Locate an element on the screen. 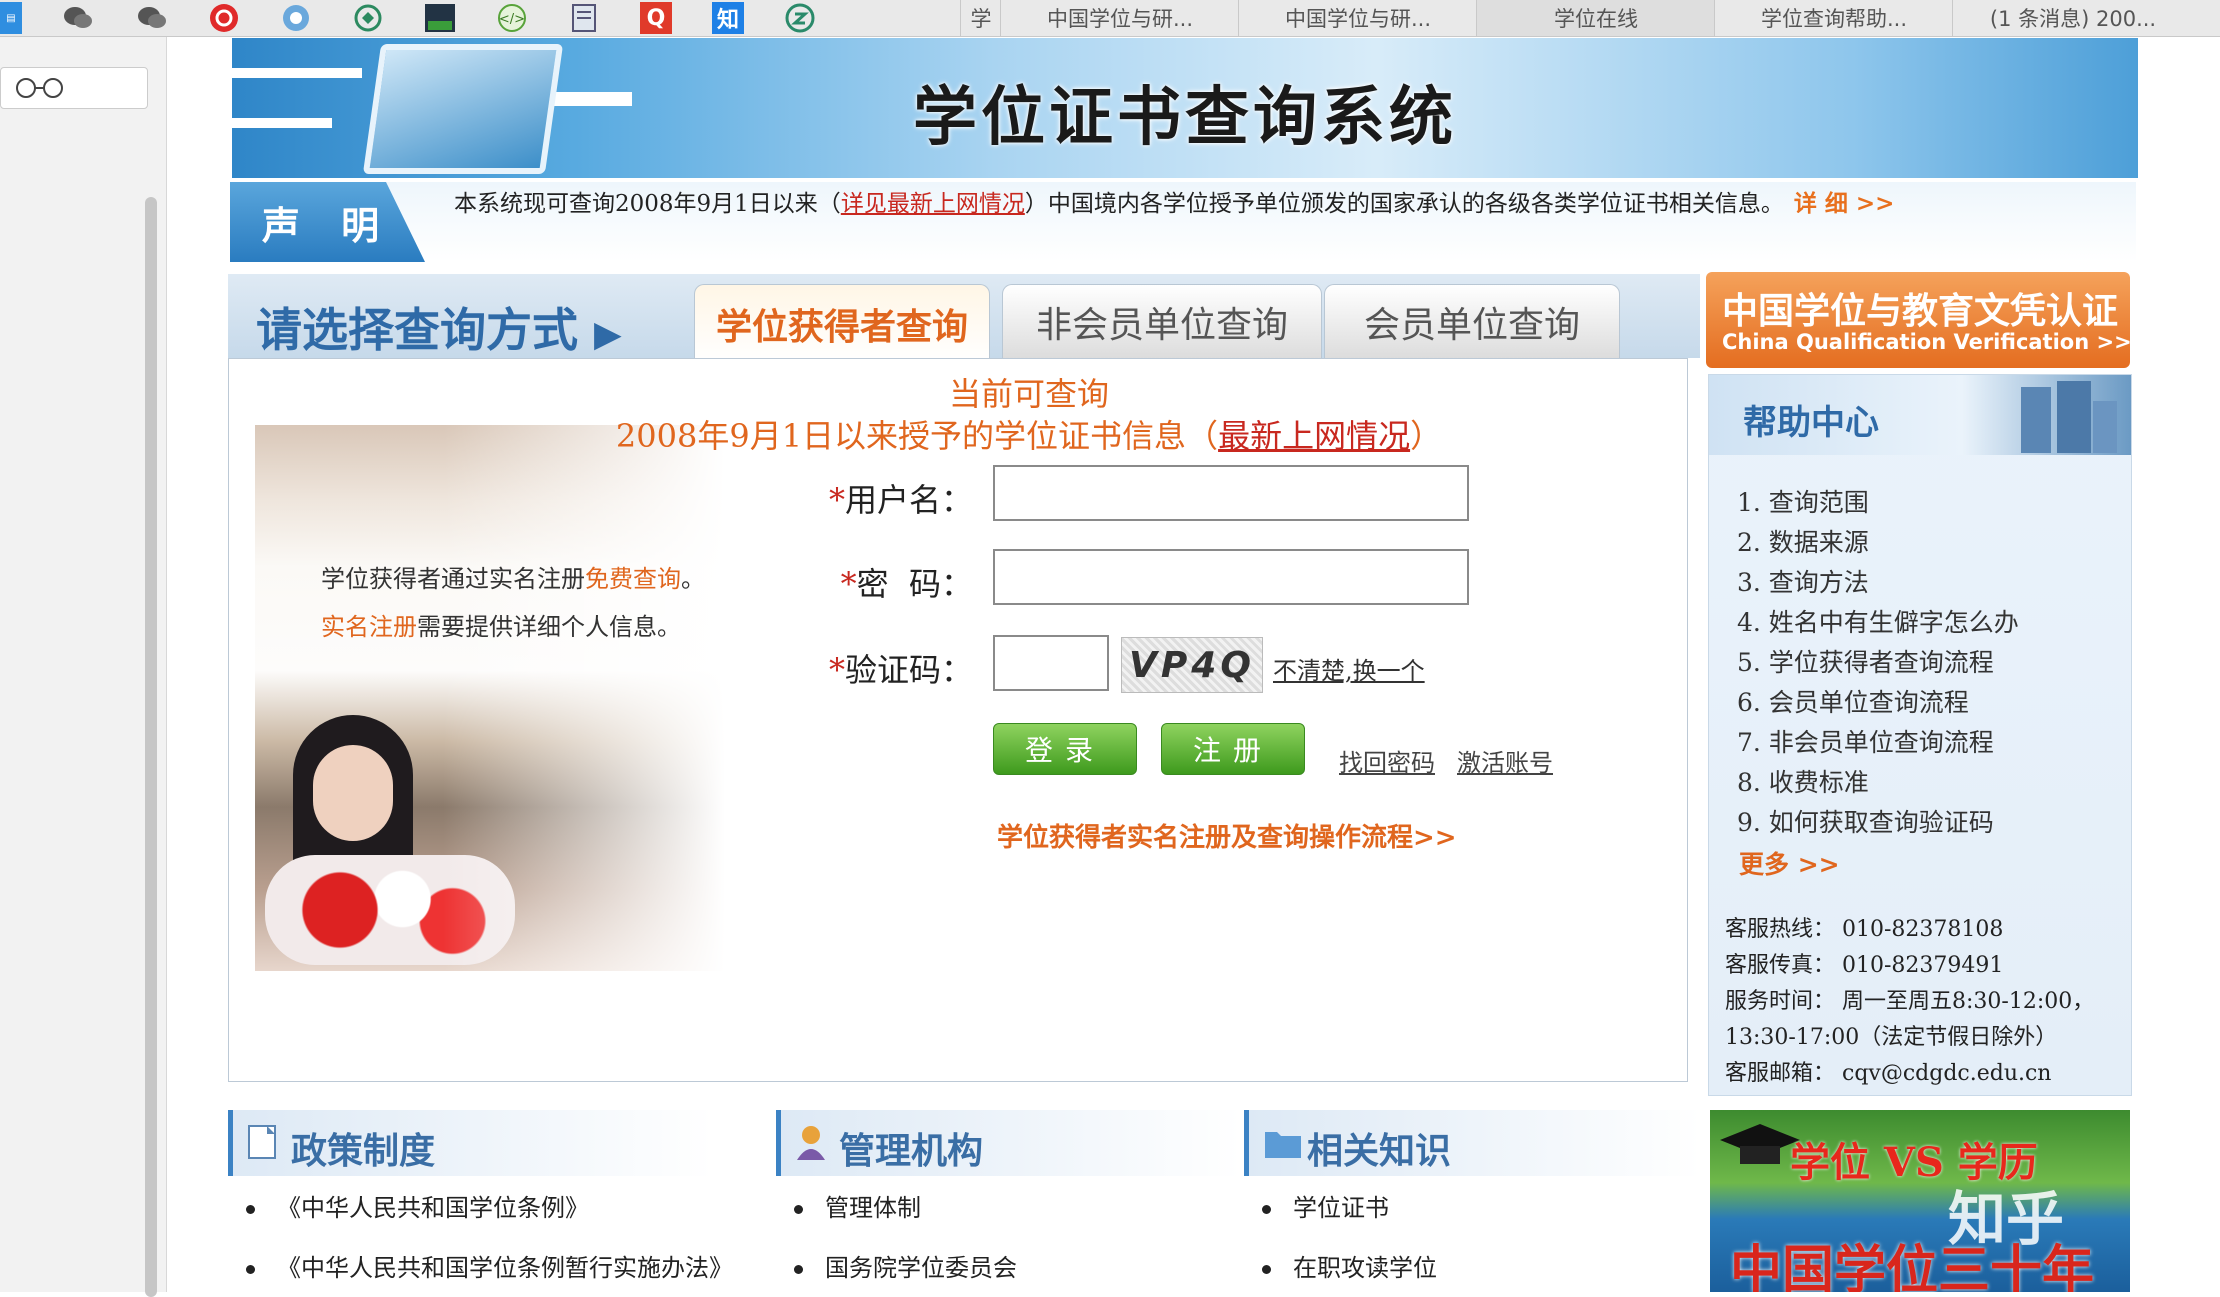 The height and width of the screenshot is (1297, 2220). password-label: *密 码： is located at coordinates (906, 584).